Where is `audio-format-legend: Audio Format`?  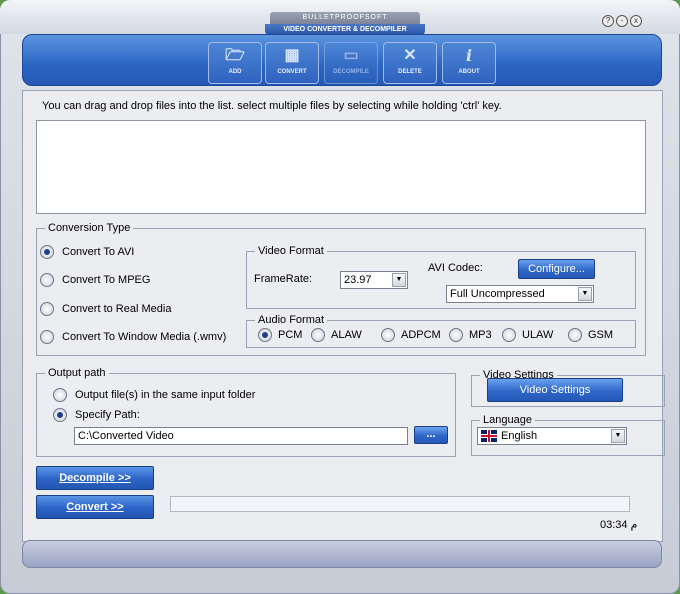 audio-format-legend: Audio Format is located at coordinates (291, 320).